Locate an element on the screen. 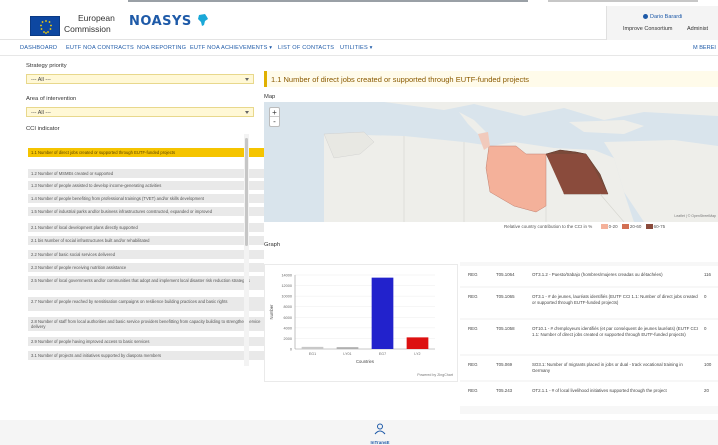 The image size is (718, 445). nav-achievements: EUTF NOA ACHIEVEMENTS ▾ is located at coordinates (231, 48).